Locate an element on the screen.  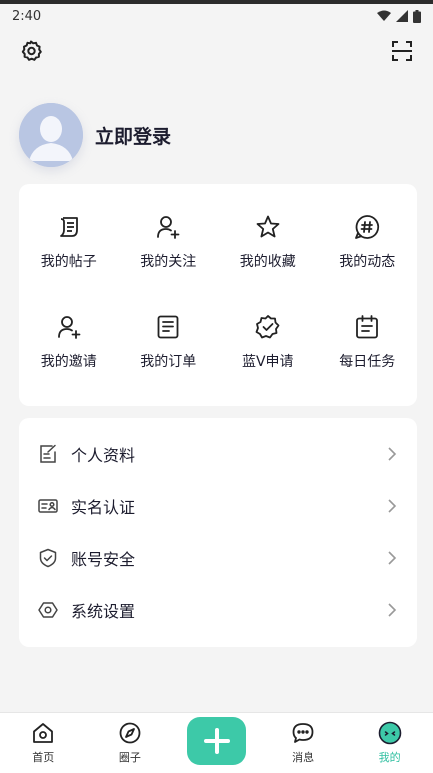
status-icons is located at coordinates (399, 16).